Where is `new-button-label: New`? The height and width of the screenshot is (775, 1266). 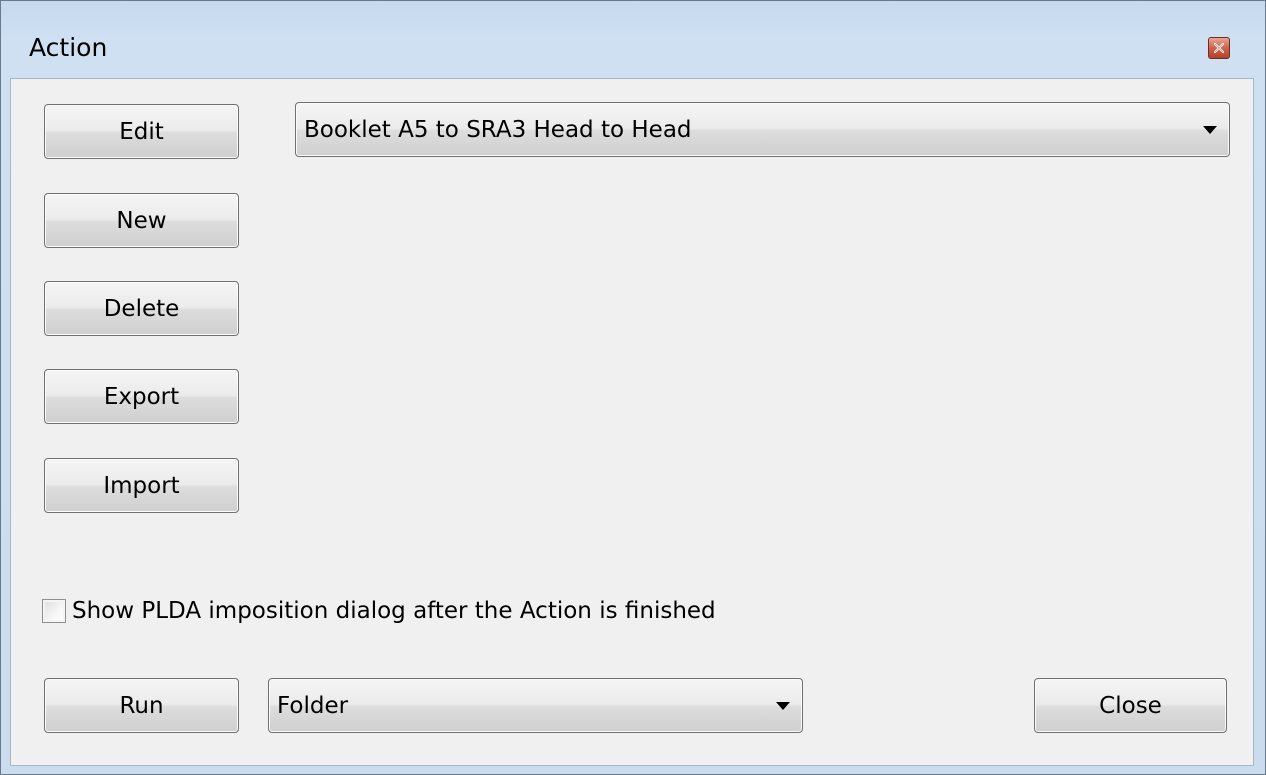 new-button-label: New is located at coordinates (141, 220).